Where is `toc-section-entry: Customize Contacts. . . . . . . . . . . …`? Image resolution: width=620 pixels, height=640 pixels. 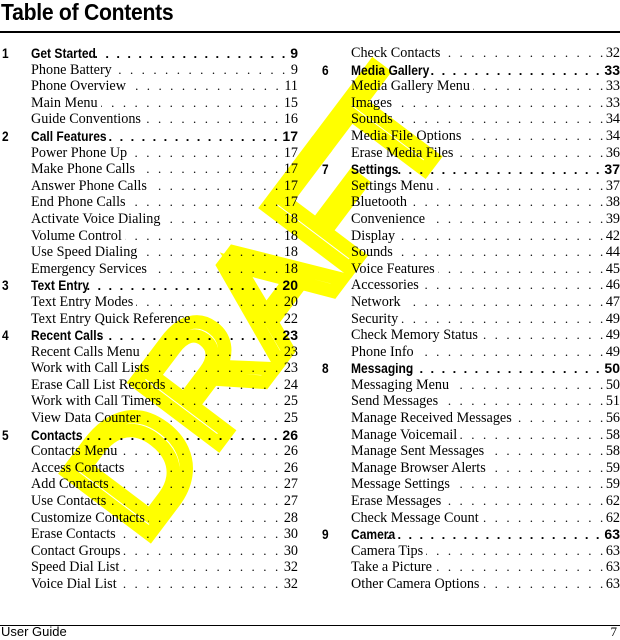
toc-section-entry: Customize Contacts. . . . . . . . . . . … is located at coordinates (150, 518).